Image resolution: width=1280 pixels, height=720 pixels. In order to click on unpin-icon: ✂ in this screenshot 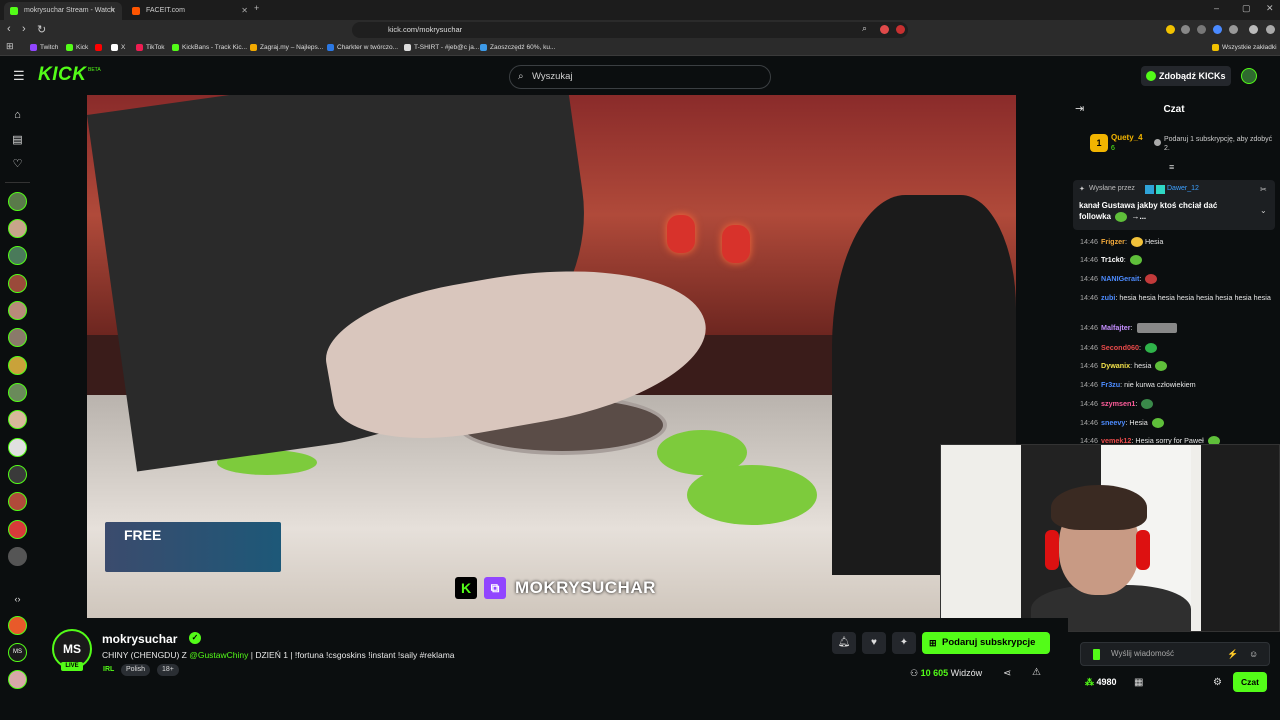, I will do `click(1263, 189)`.